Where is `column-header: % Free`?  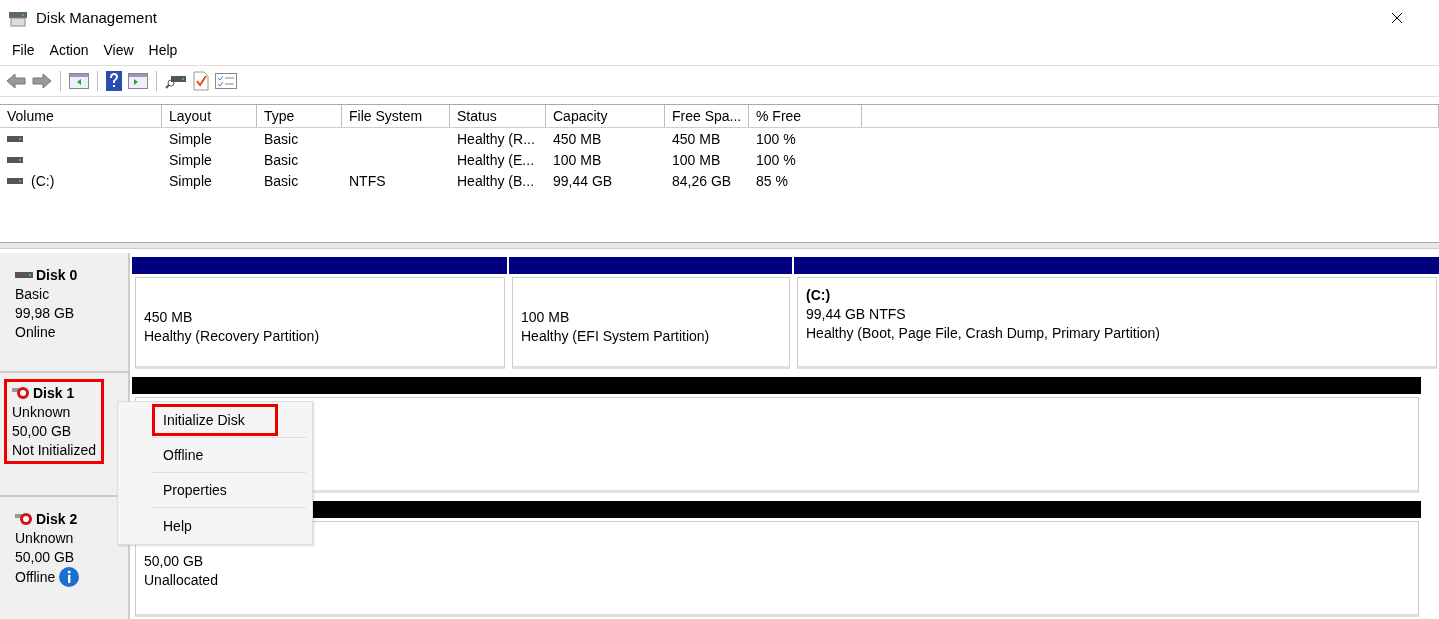 column-header: % Free is located at coordinates (805, 116).